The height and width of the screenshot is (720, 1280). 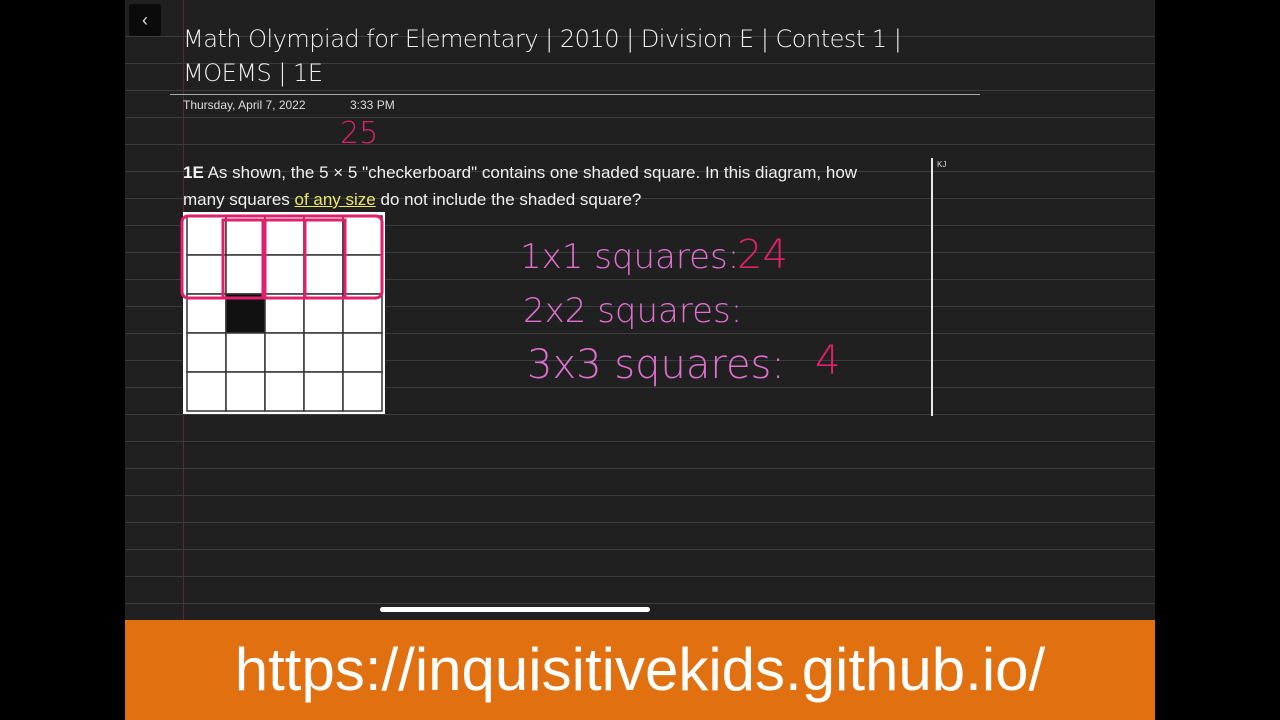 What do you see at coordinates (827, 361) in the screenshot?
I see `line3-value: 4` at bounding box center [827, 361].